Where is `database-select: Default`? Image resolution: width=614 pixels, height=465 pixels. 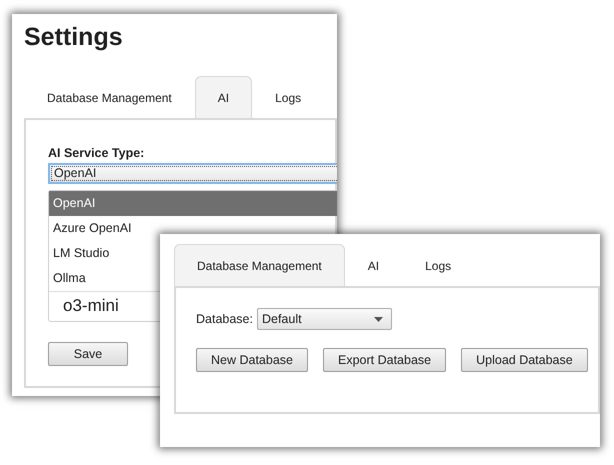
database-select: Default is located at coordinates (324, 319).